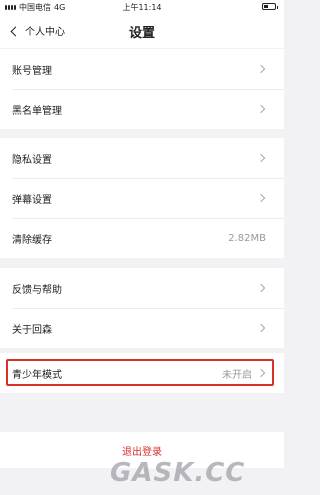 Image resolution: width=320 pixels, height=495 pixels. I want to click on page-title: 设置, so click(141, 33).